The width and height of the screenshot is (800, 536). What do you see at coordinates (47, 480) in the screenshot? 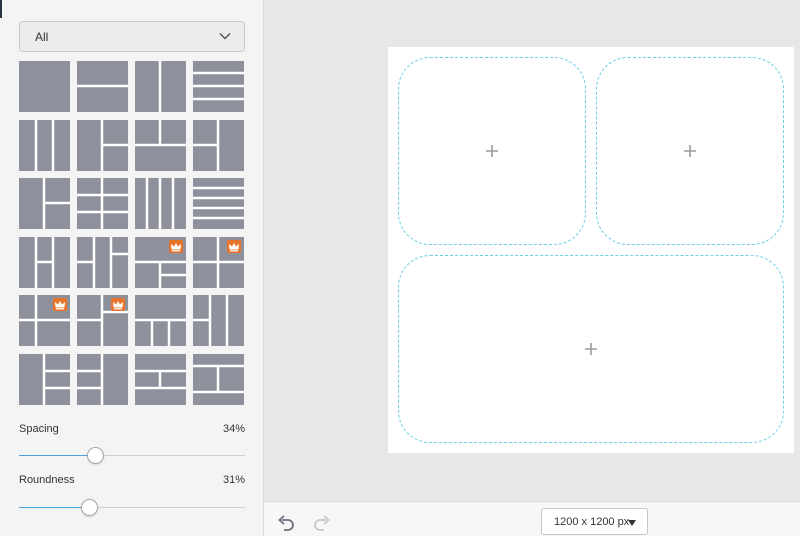
I see `roundness-label: Roundness` at bounding box center [47, 480].